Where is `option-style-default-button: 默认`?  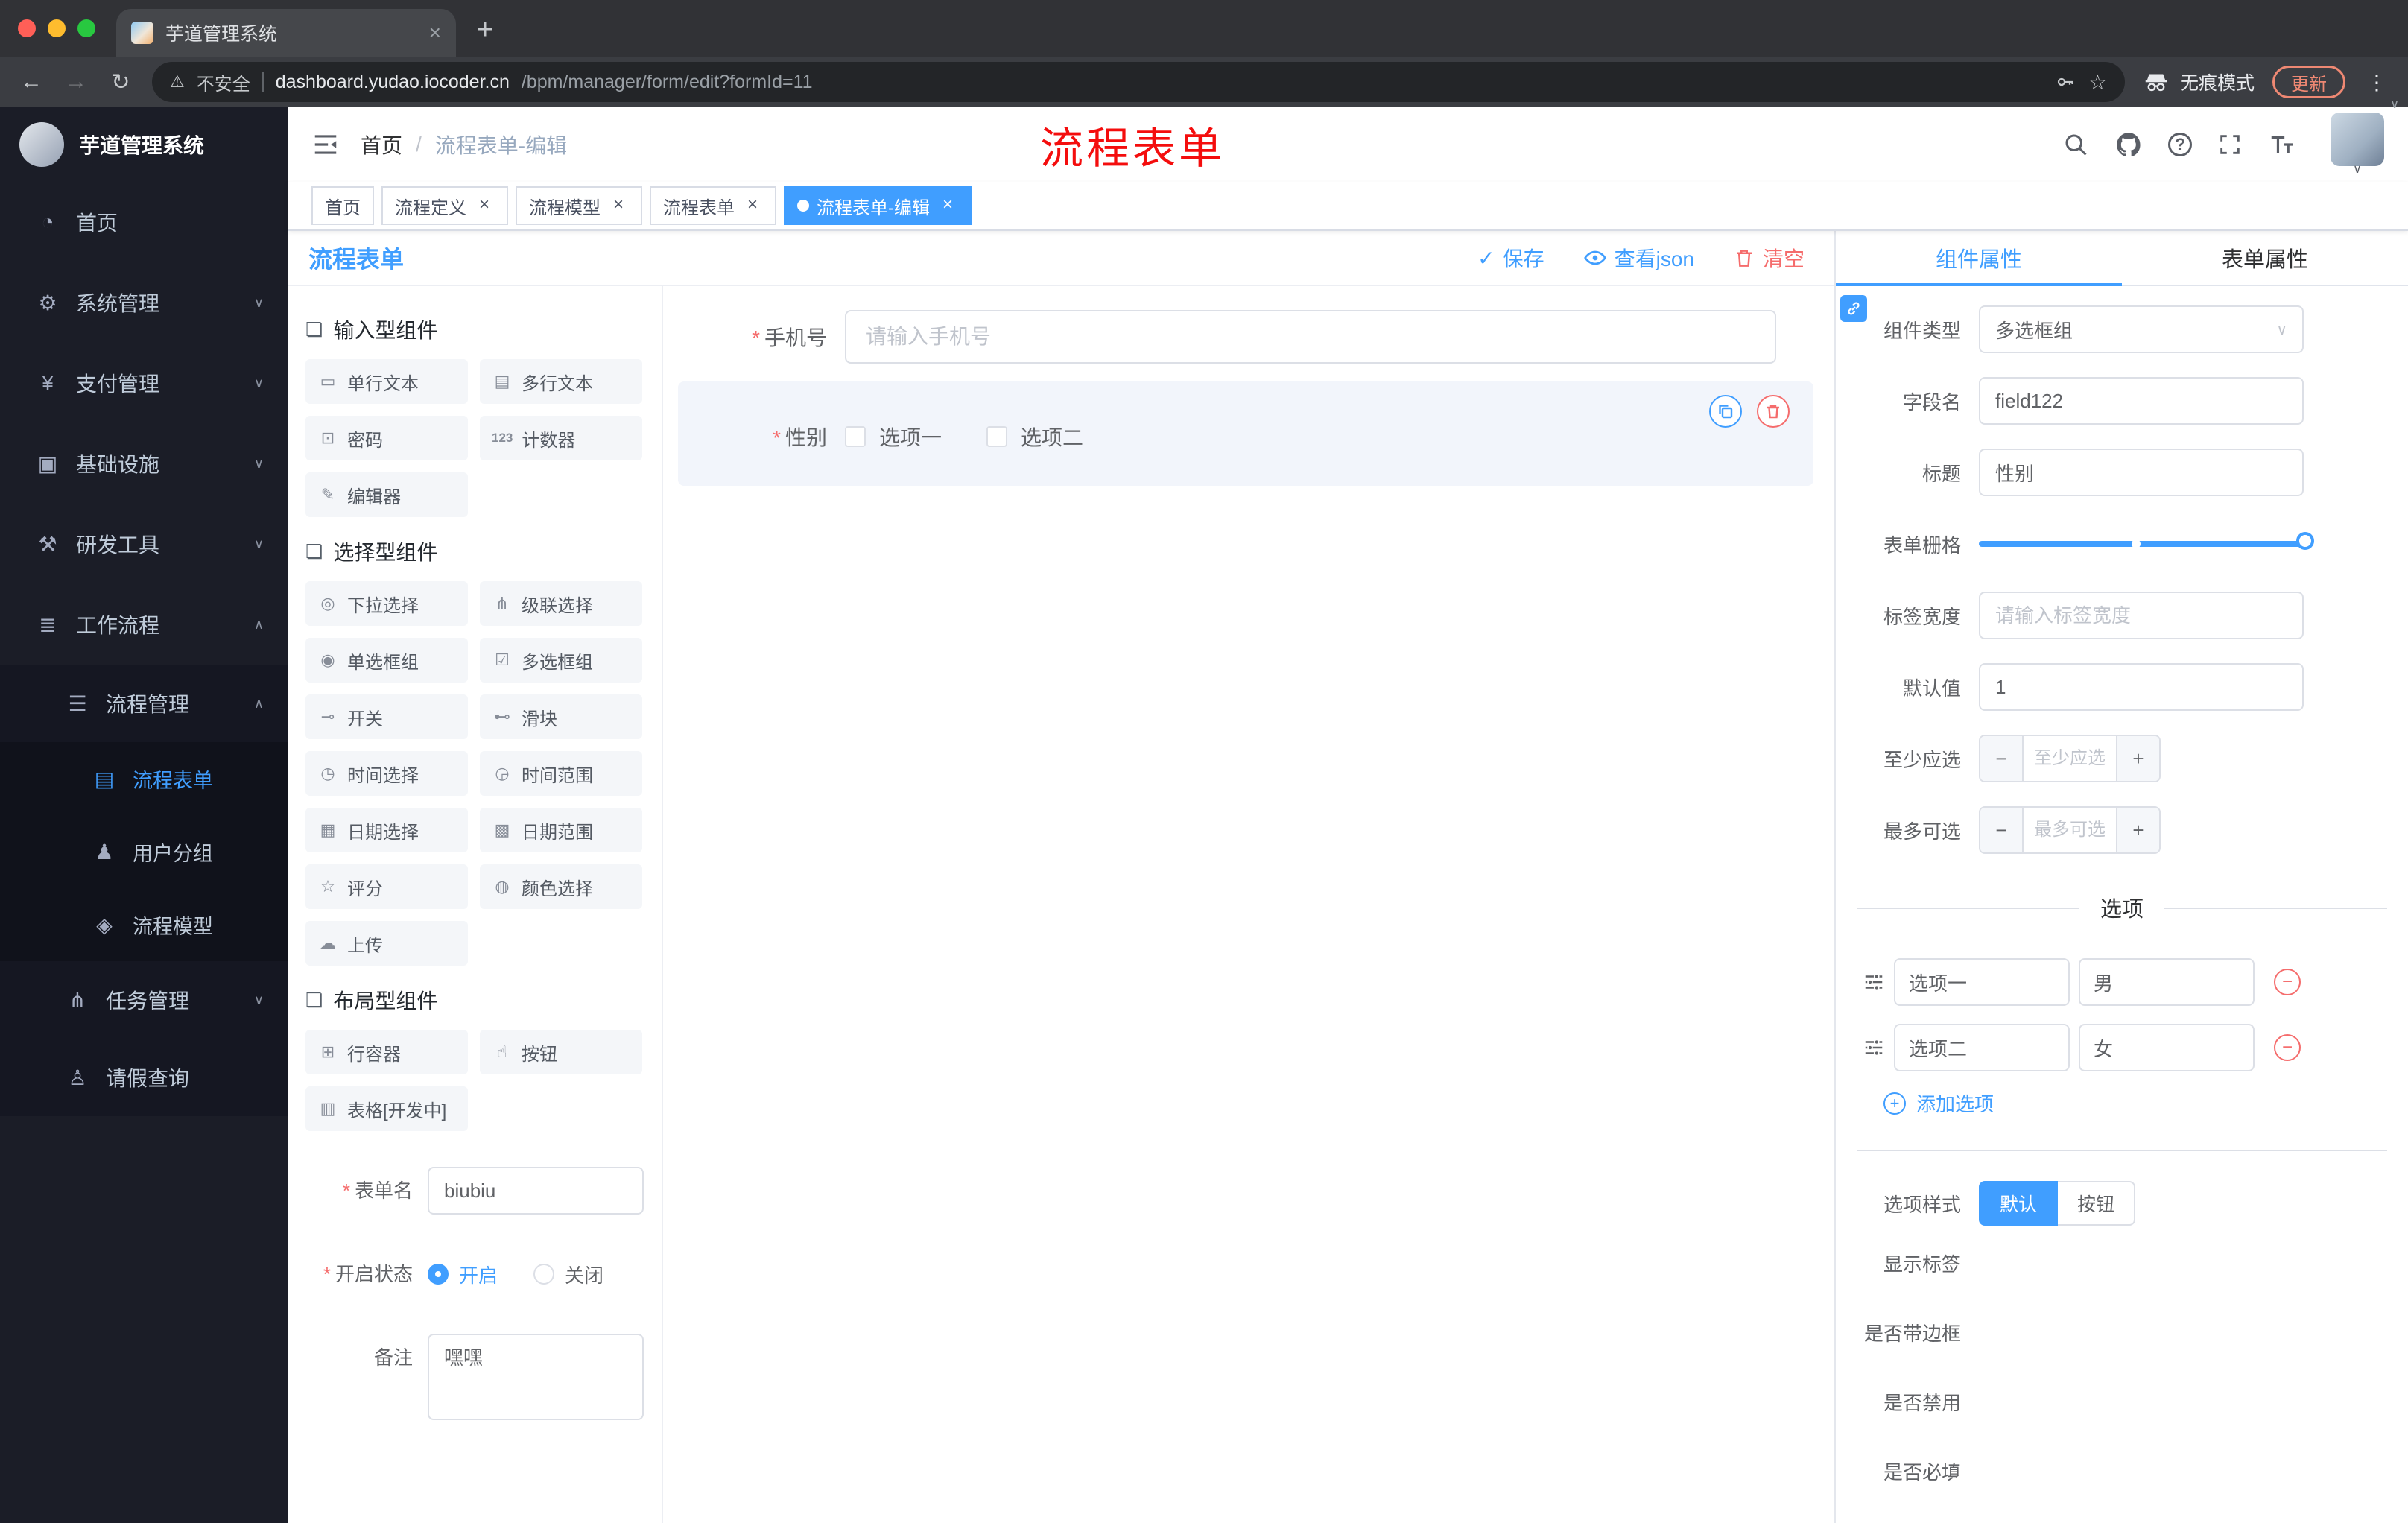 option-style-default-button: 默认 is located at coordinates (2019, 1204).